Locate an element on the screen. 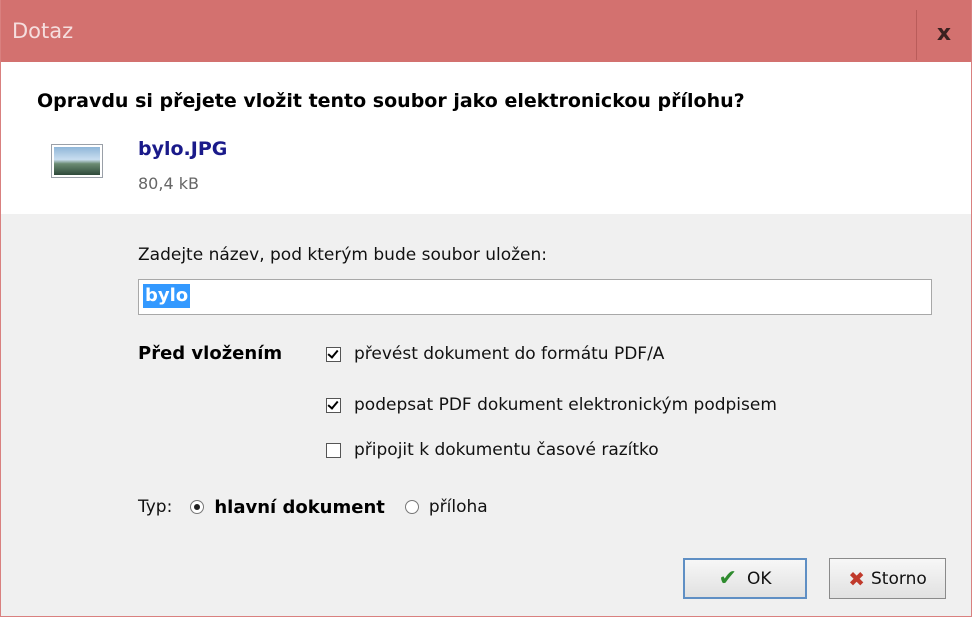 This screenshot has width=972, height=617. convert-pdfa-checkbox is located at coordinates (333, 354).